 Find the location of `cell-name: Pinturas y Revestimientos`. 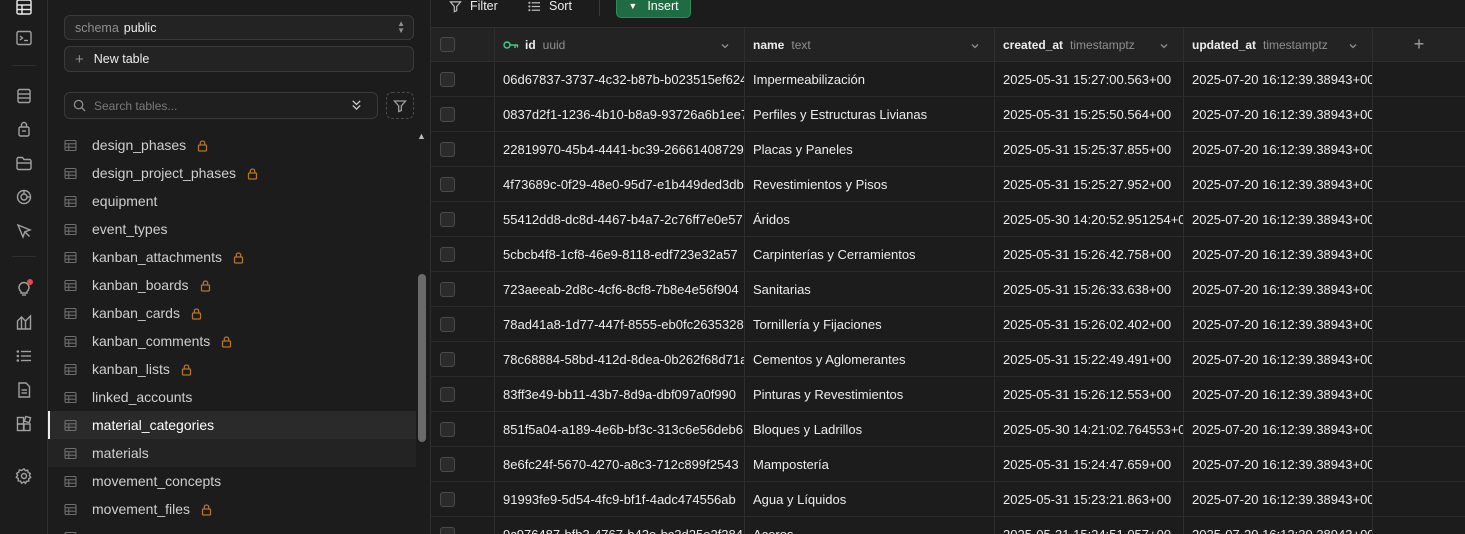

cell-name: Pinturas y Revestimientos is located at coordinates (870, 394).